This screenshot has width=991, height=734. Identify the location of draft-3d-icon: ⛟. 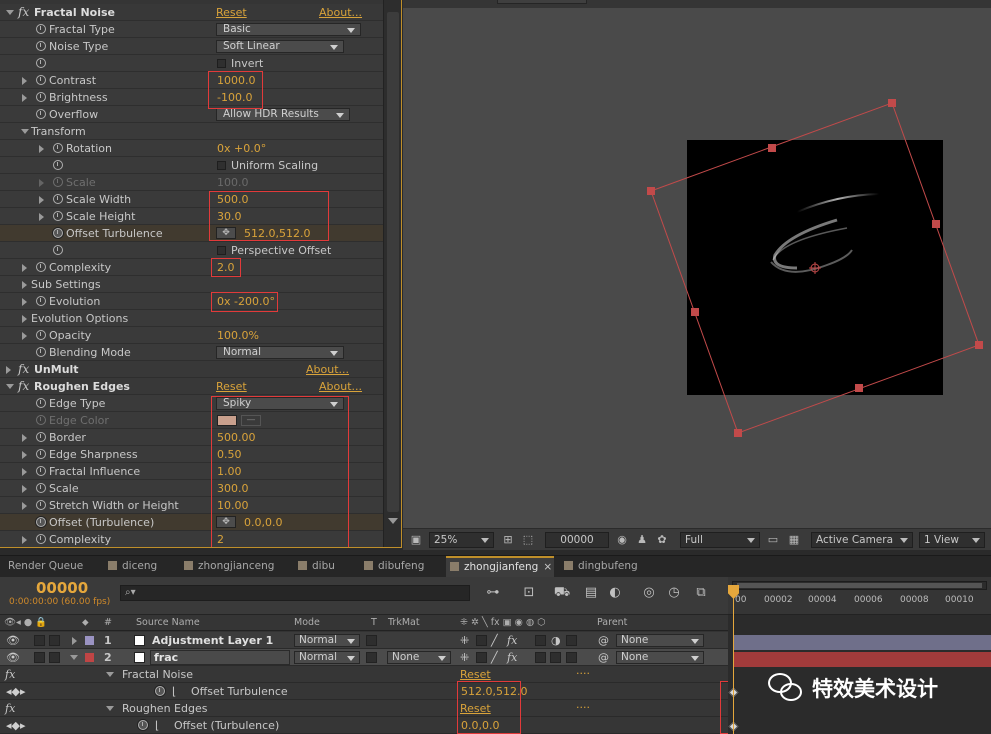
(562, 593).